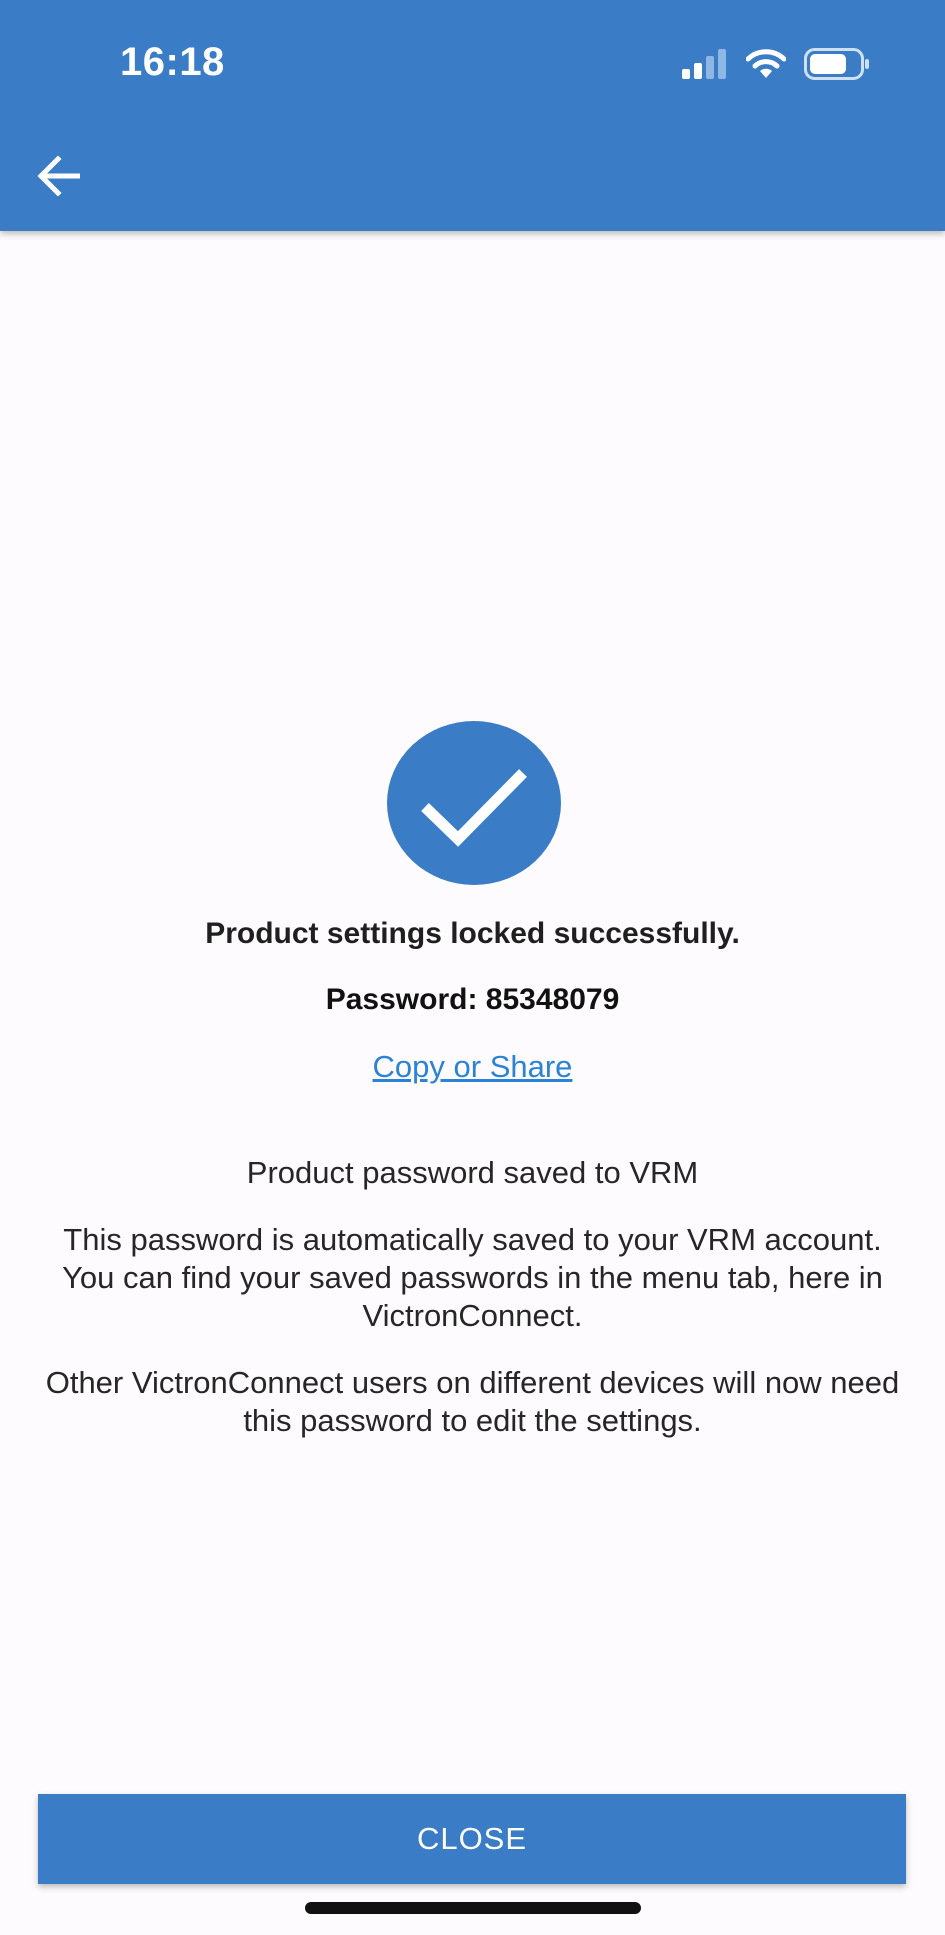 This screenshot has height=1935, width=945. I want to click on app-bar: 16:18, so click(472, 115).